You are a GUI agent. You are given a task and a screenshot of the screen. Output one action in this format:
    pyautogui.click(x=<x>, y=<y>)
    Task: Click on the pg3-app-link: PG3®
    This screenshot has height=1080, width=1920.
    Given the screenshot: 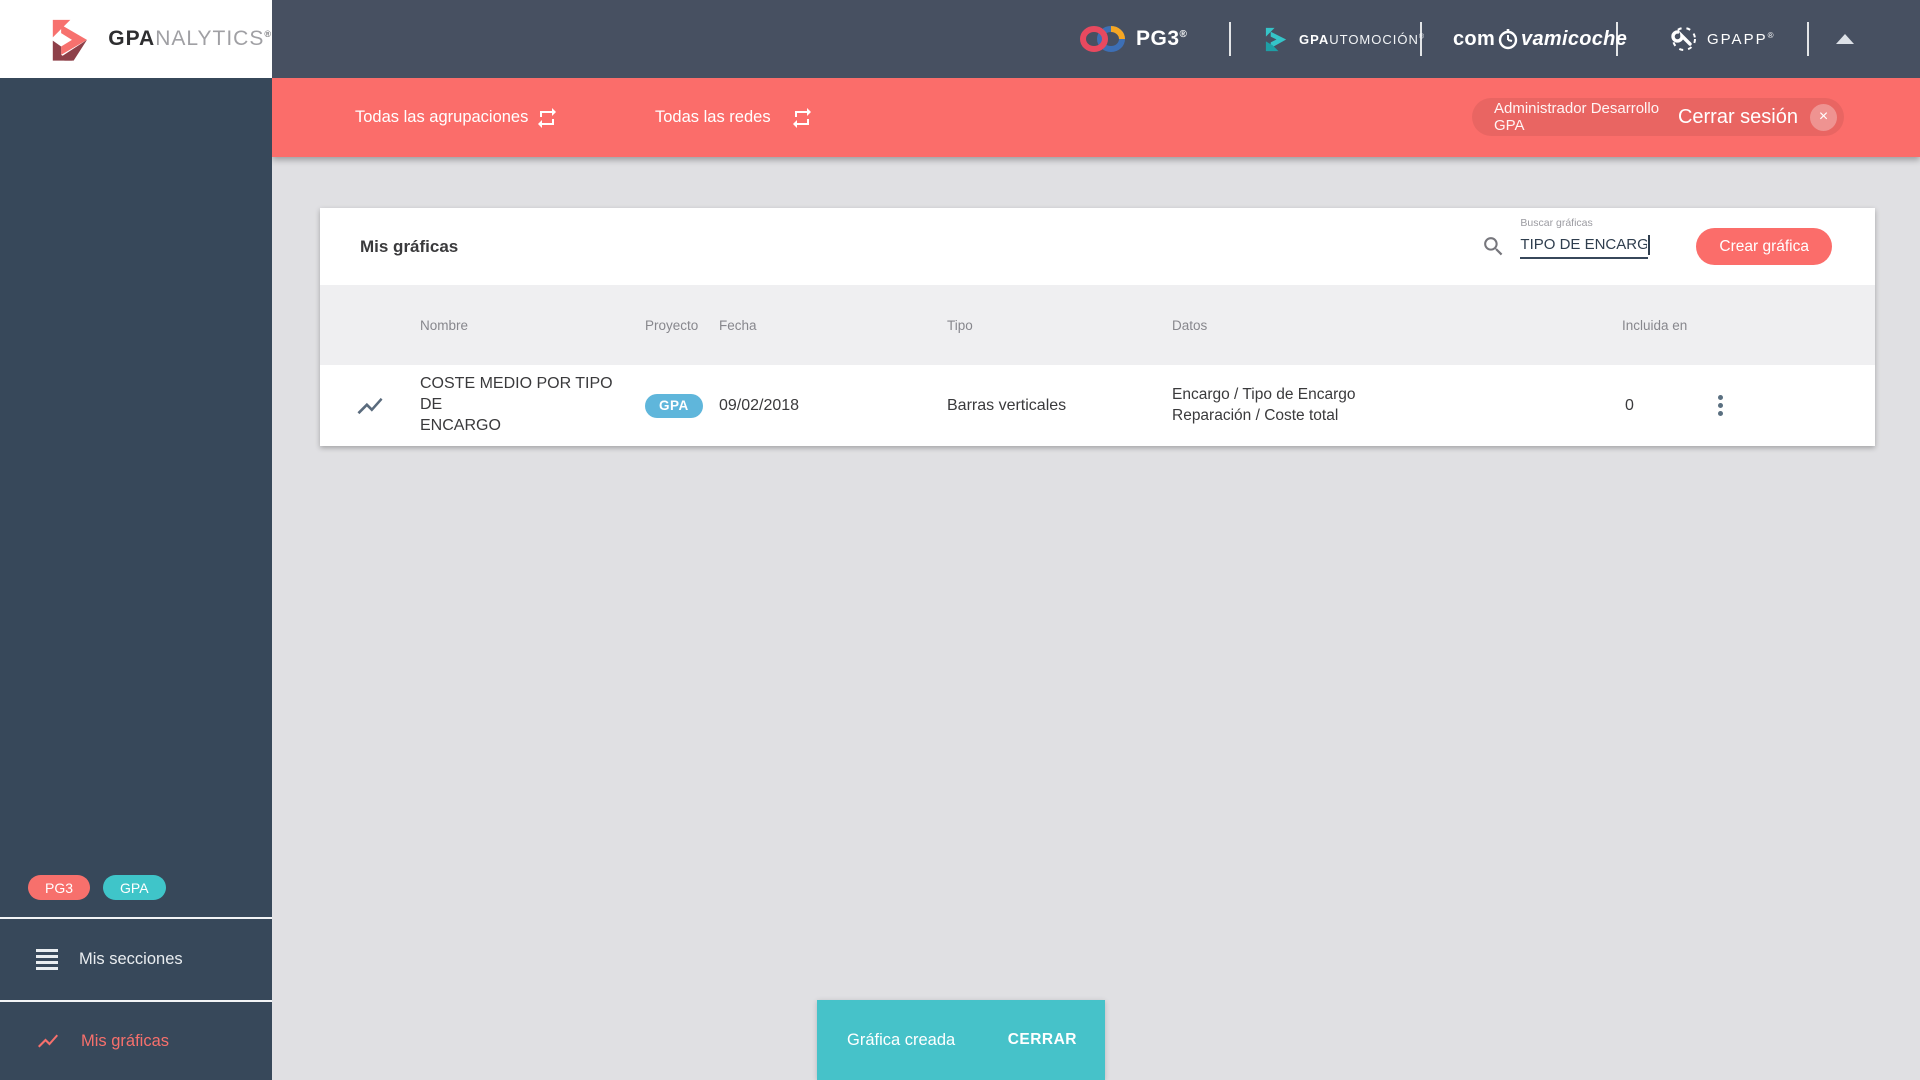 What is the action you would take?
    pyautogui.click(x=1133, y=39)
    